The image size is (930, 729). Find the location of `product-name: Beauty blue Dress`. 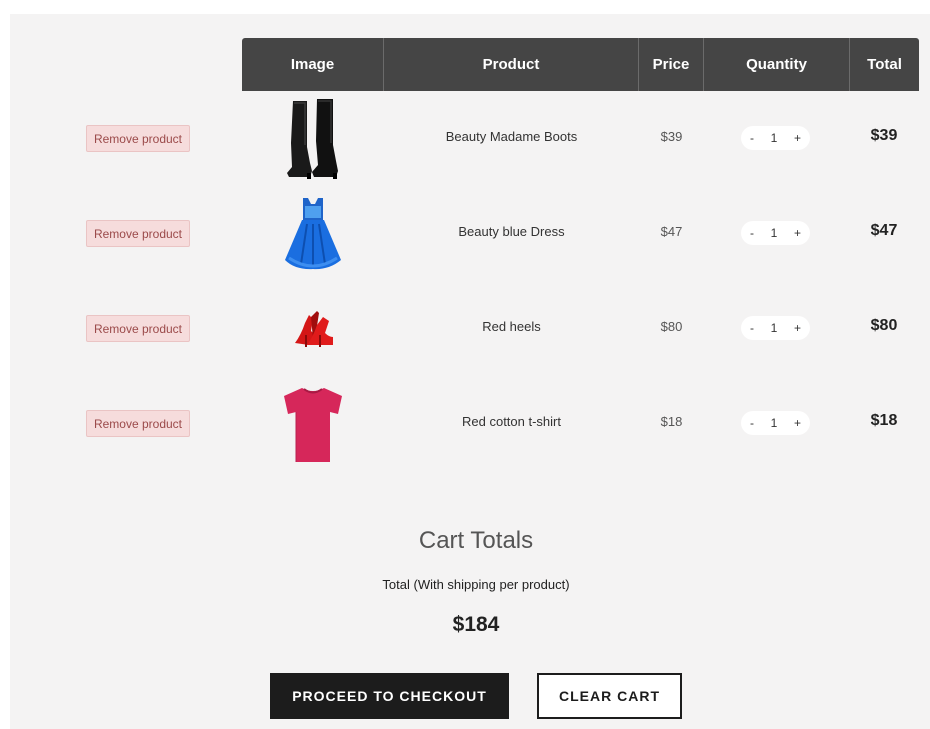

product-name: Beauty blue Dress is located at coordinates (511, 231).